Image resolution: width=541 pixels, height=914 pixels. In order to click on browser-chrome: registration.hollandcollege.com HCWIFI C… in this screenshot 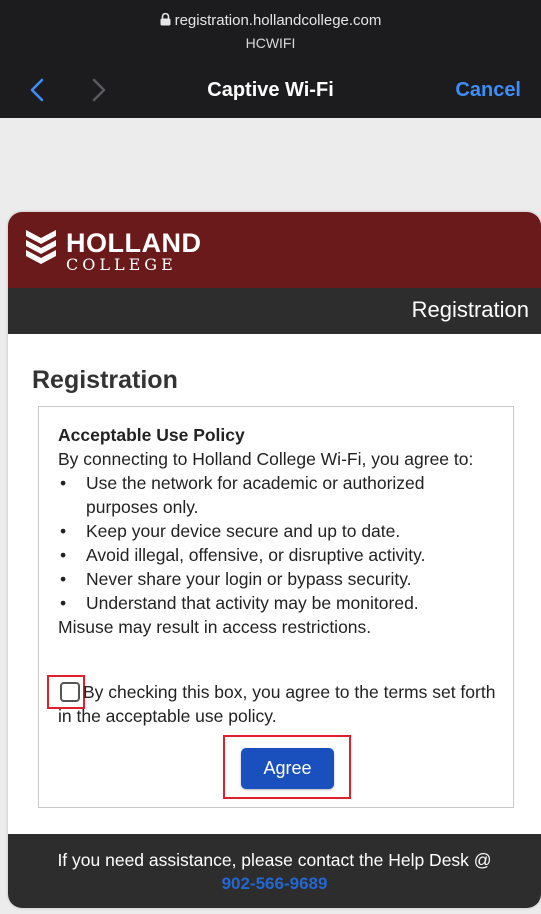, I will do `click(270, 59)`.